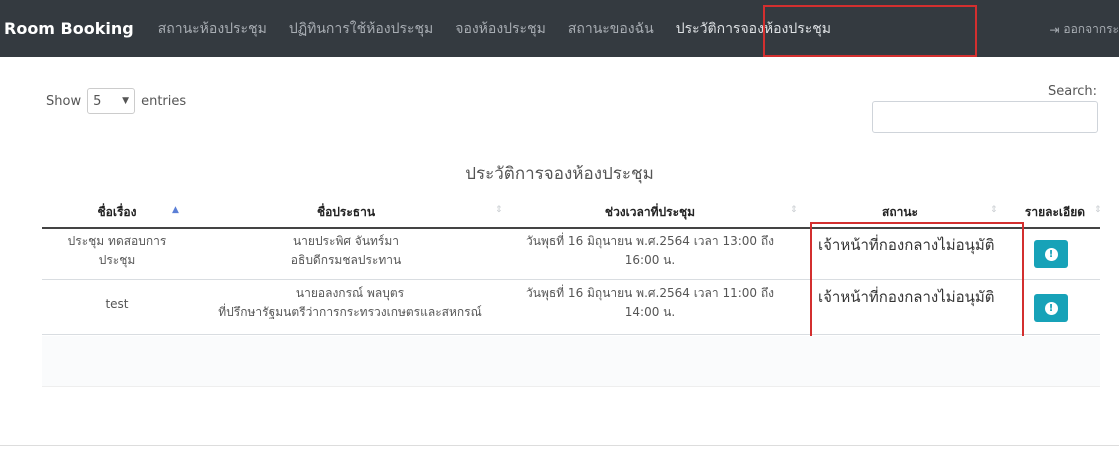  What do you see at coordinates (117, 212) in the screenshot?
I see `col-header-title: ชื่อเรื่อง` at bounding box center [117, 212].